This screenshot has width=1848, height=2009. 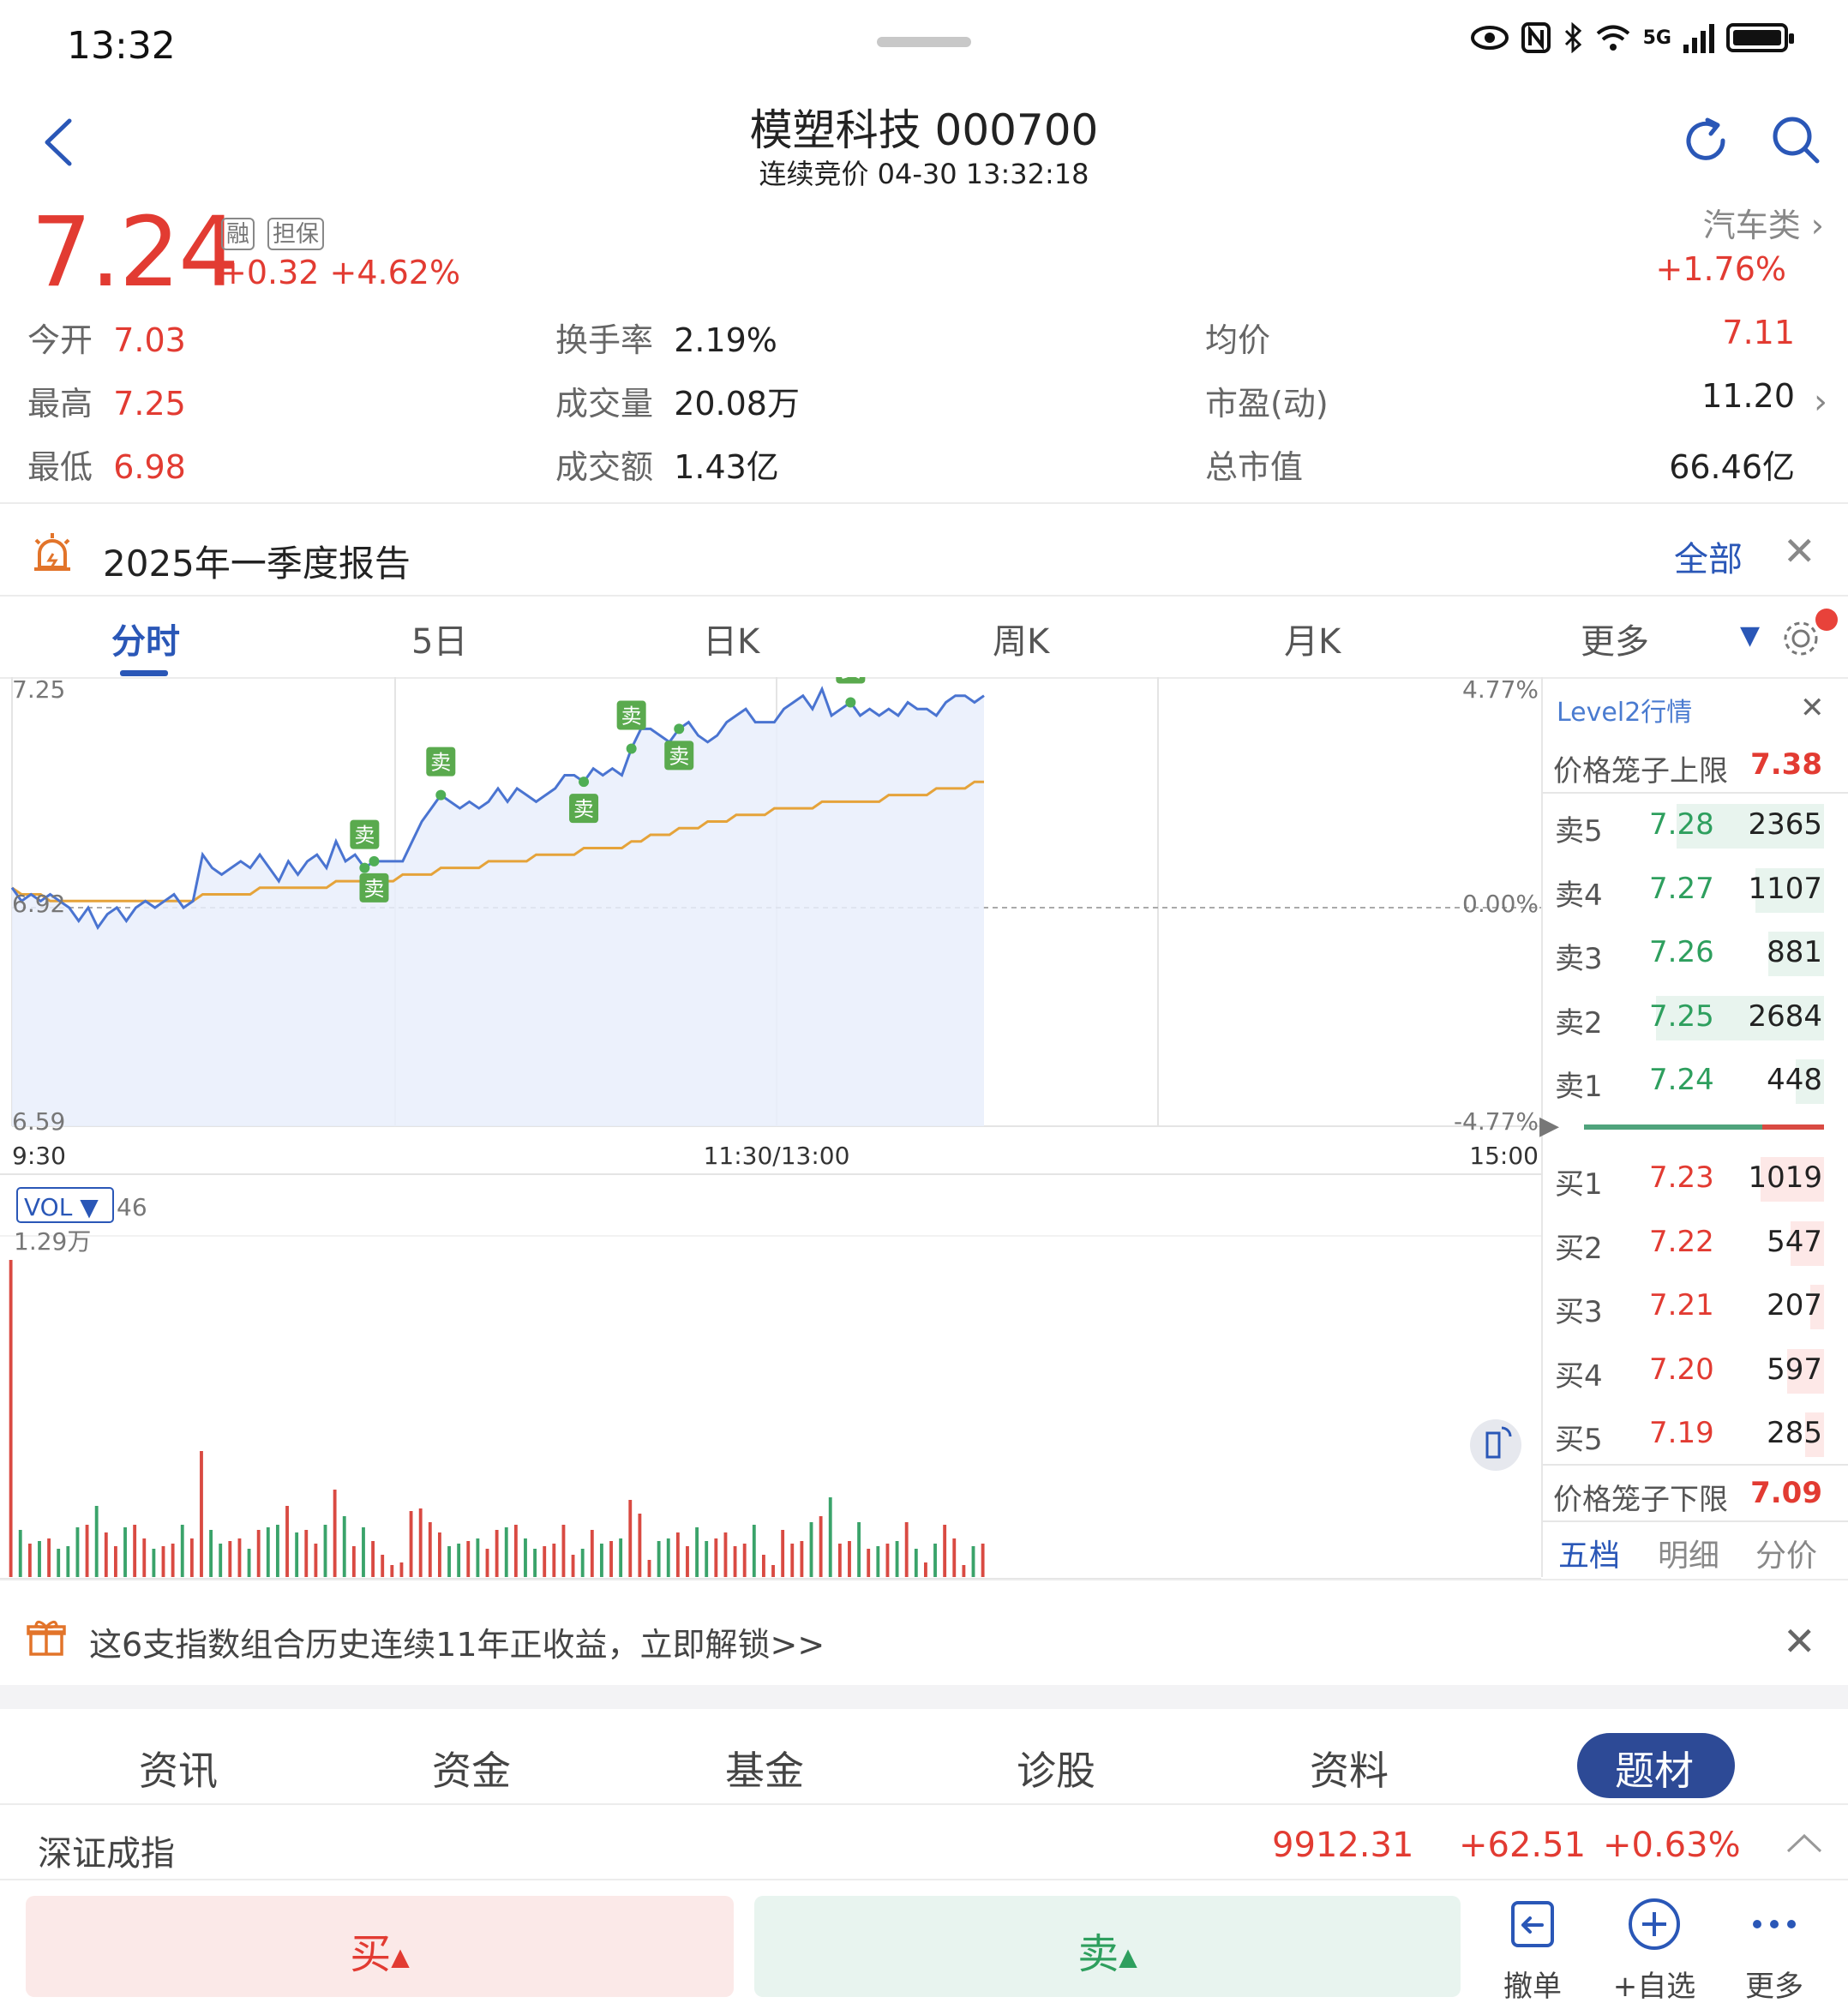 I want to click on more-label: 更多, so click(x=1774, y=1987).